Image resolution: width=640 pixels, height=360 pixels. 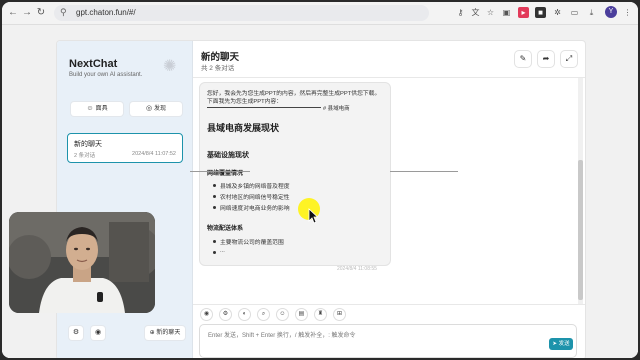 I want to click on discover-button: ◎ 发现, so click(x=156, y=109).